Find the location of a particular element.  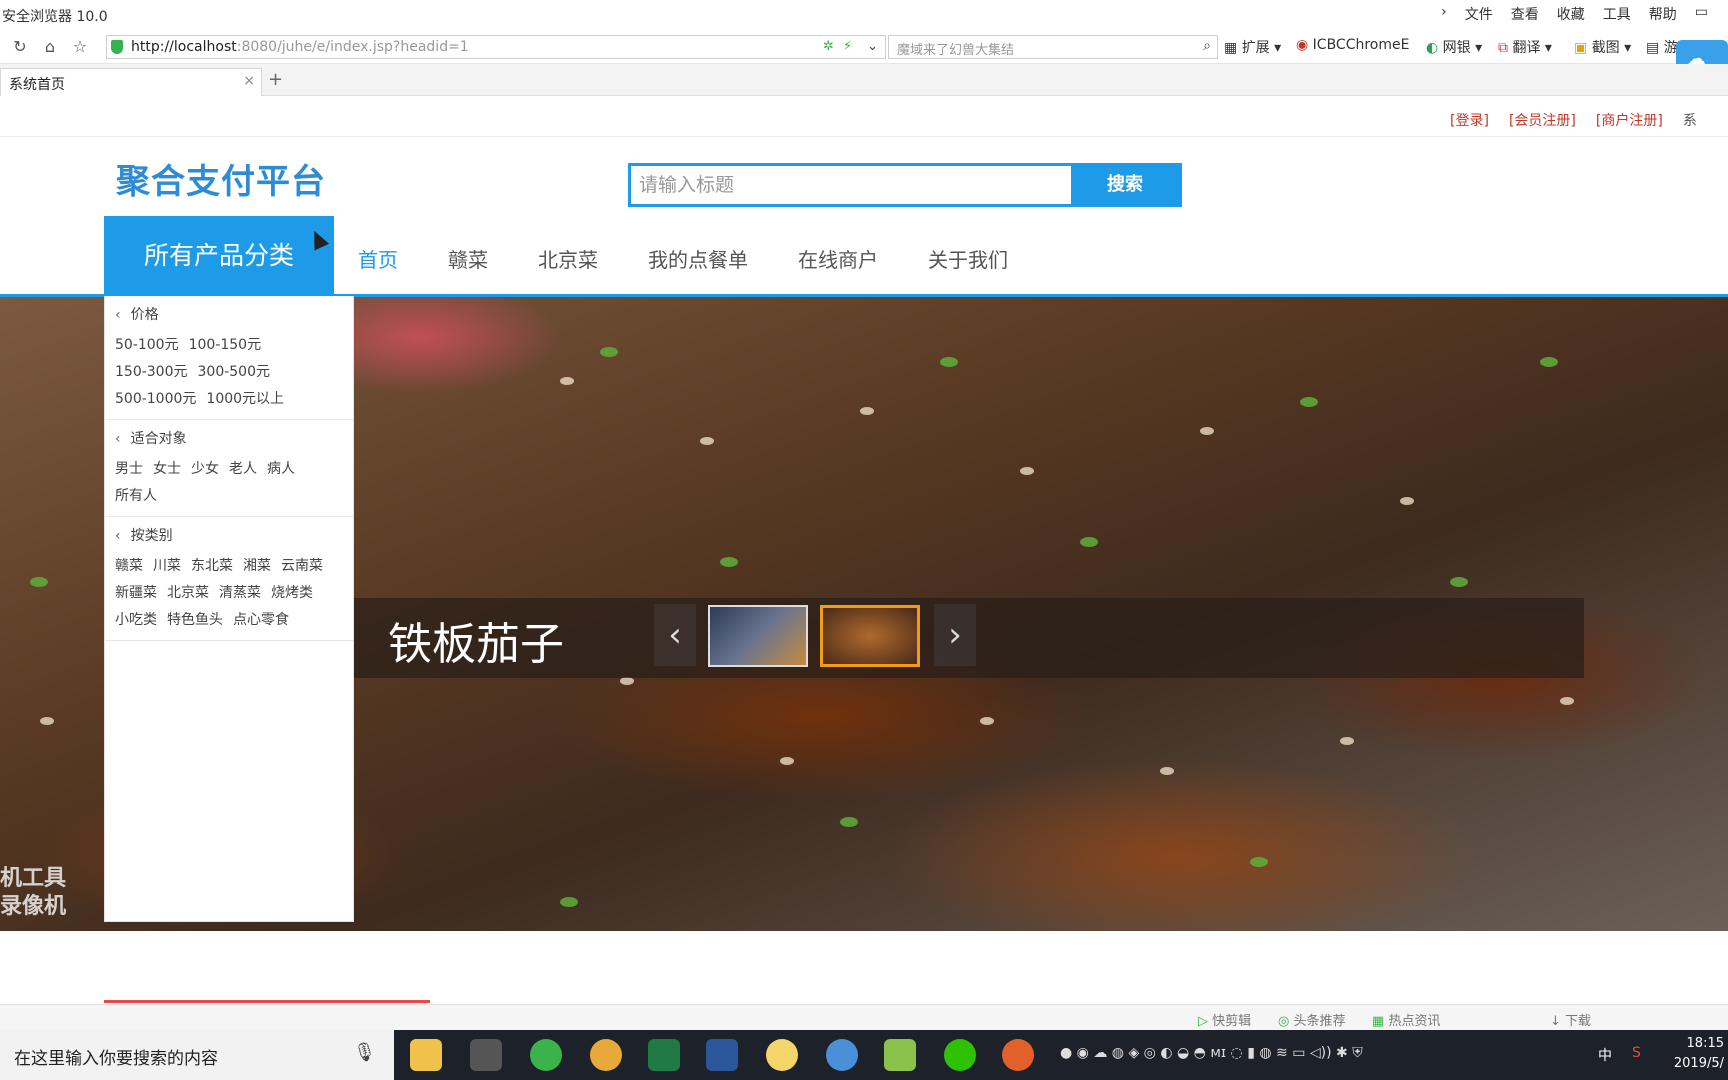

taskbar-search: 在这里输入你要搜索的内容 🎙 is located at coordinates (197, 1055).